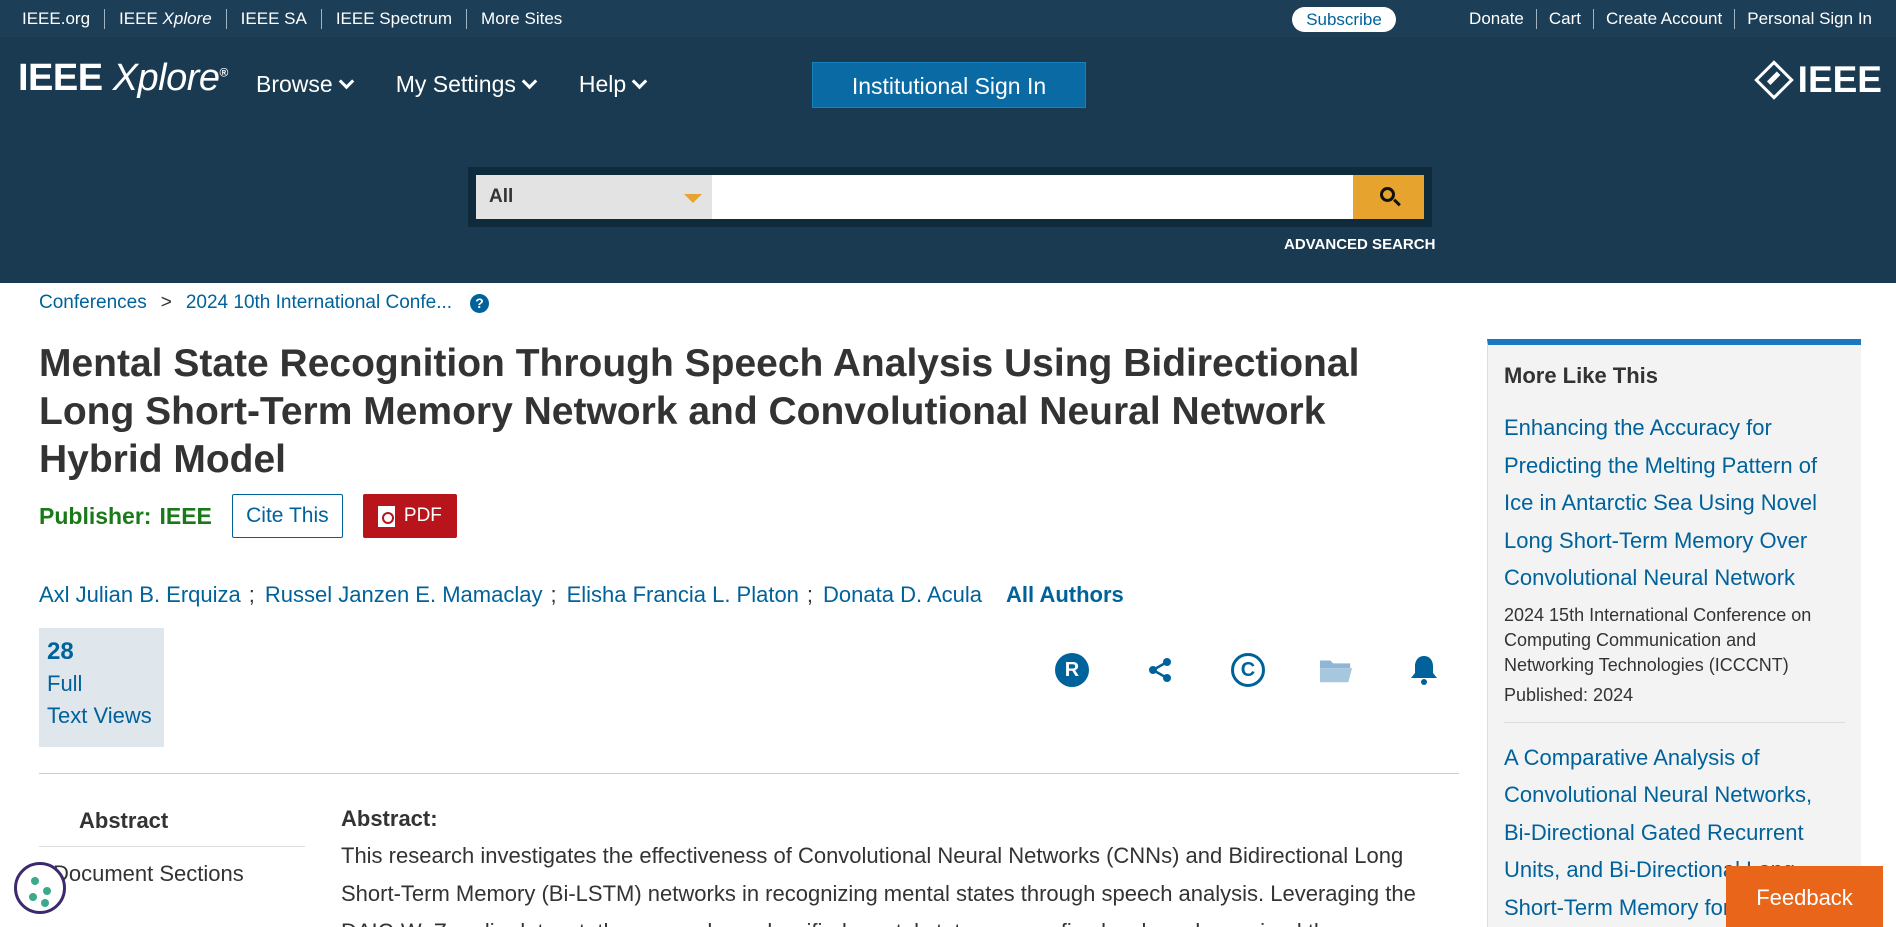 The height and width of the screenshot is (927, 1896). I want to click on link-donate: Donate, so click(1497, 18).